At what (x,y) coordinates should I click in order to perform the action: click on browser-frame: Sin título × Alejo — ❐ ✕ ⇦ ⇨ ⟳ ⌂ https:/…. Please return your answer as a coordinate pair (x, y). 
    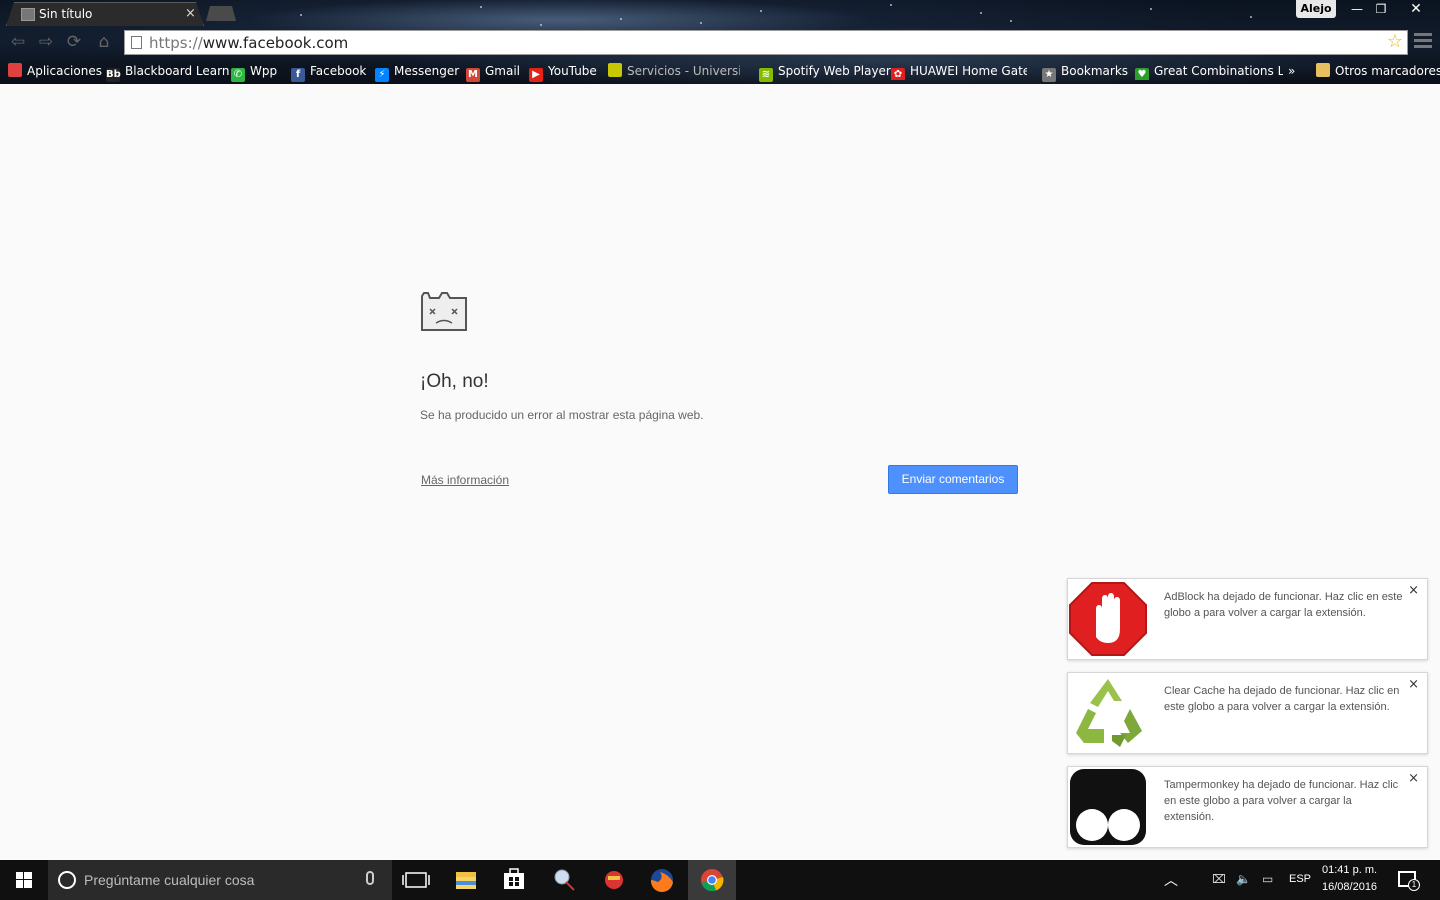
    Looking at the image, I should click on (720, 42).